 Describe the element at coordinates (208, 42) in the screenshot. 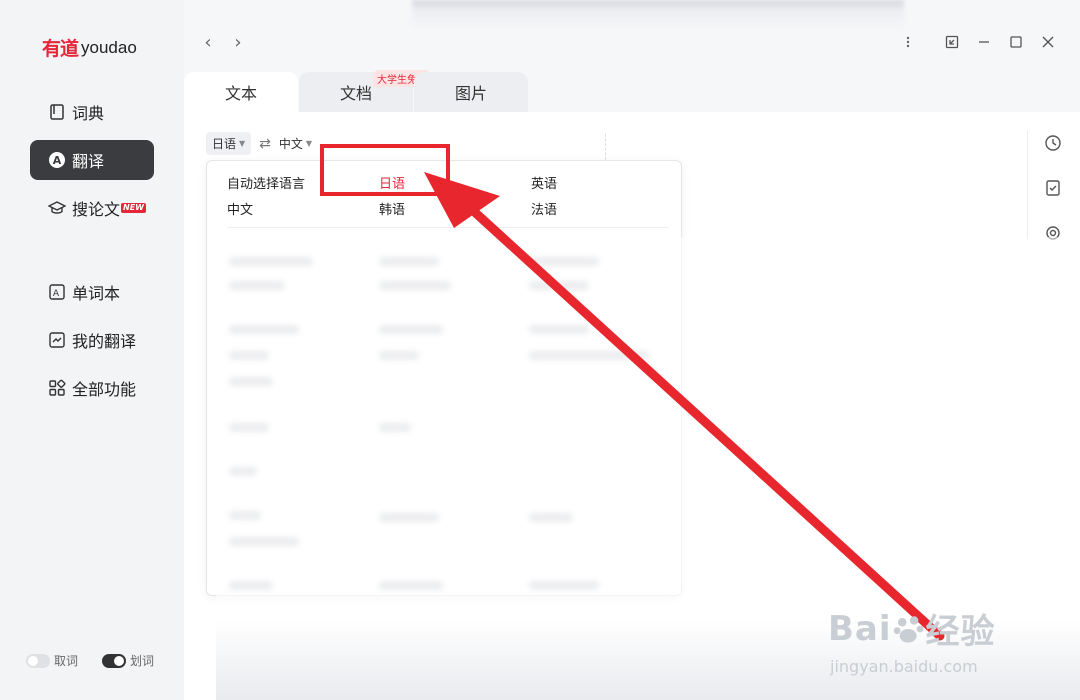

I see `back-icon: ‹` at that location.